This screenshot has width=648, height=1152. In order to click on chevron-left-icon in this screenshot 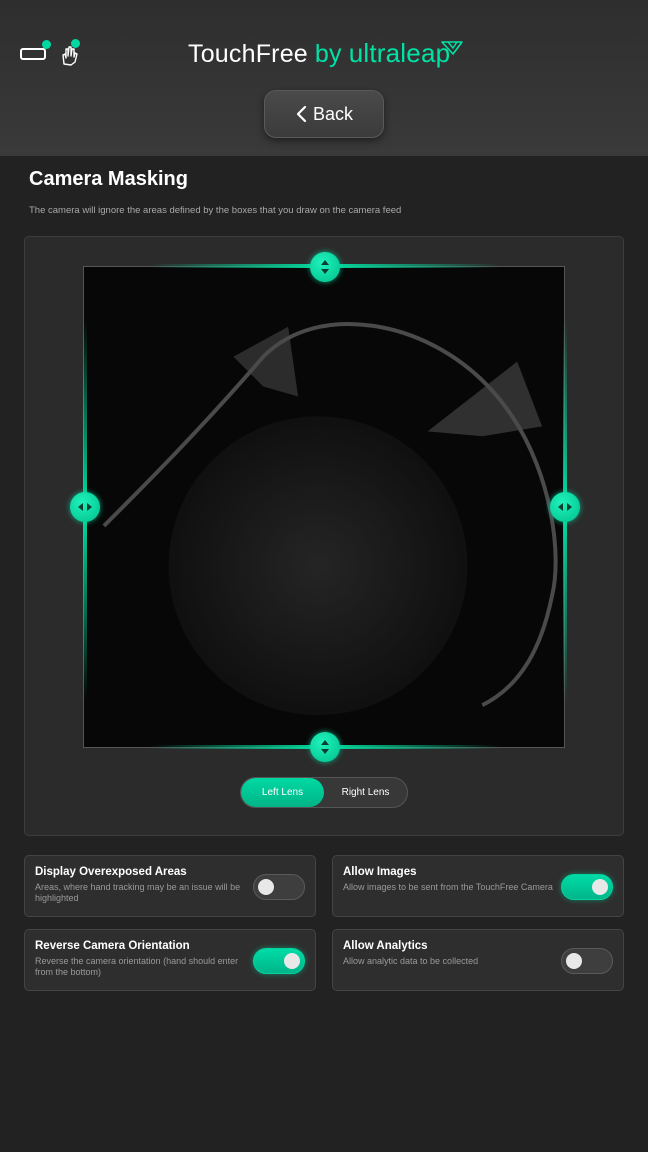, I will do `click(301, 114)`.